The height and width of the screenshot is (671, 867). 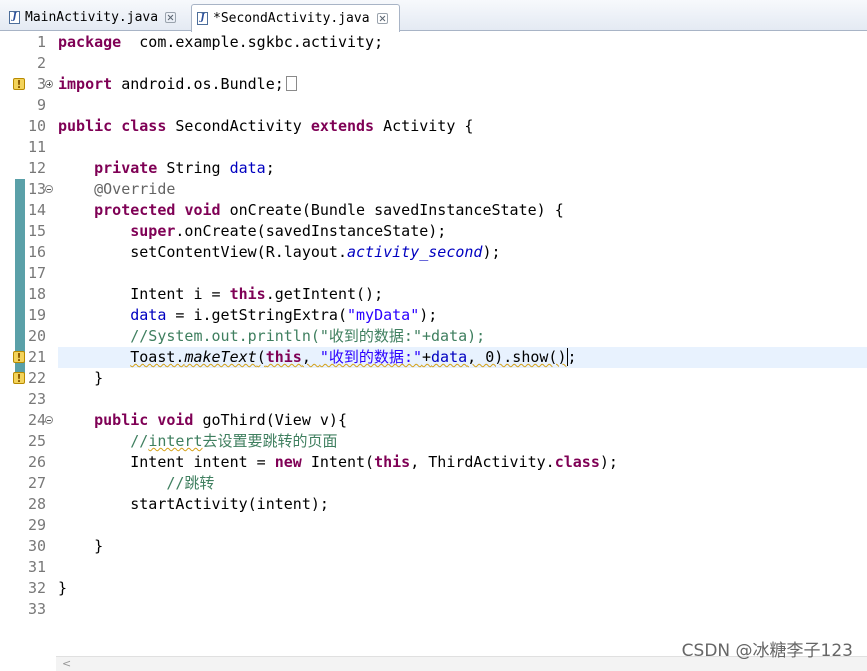 What do you see at coordinates (139, 441) in the screenshot?
I see `code-token: //` at bounding box center [139, 441].